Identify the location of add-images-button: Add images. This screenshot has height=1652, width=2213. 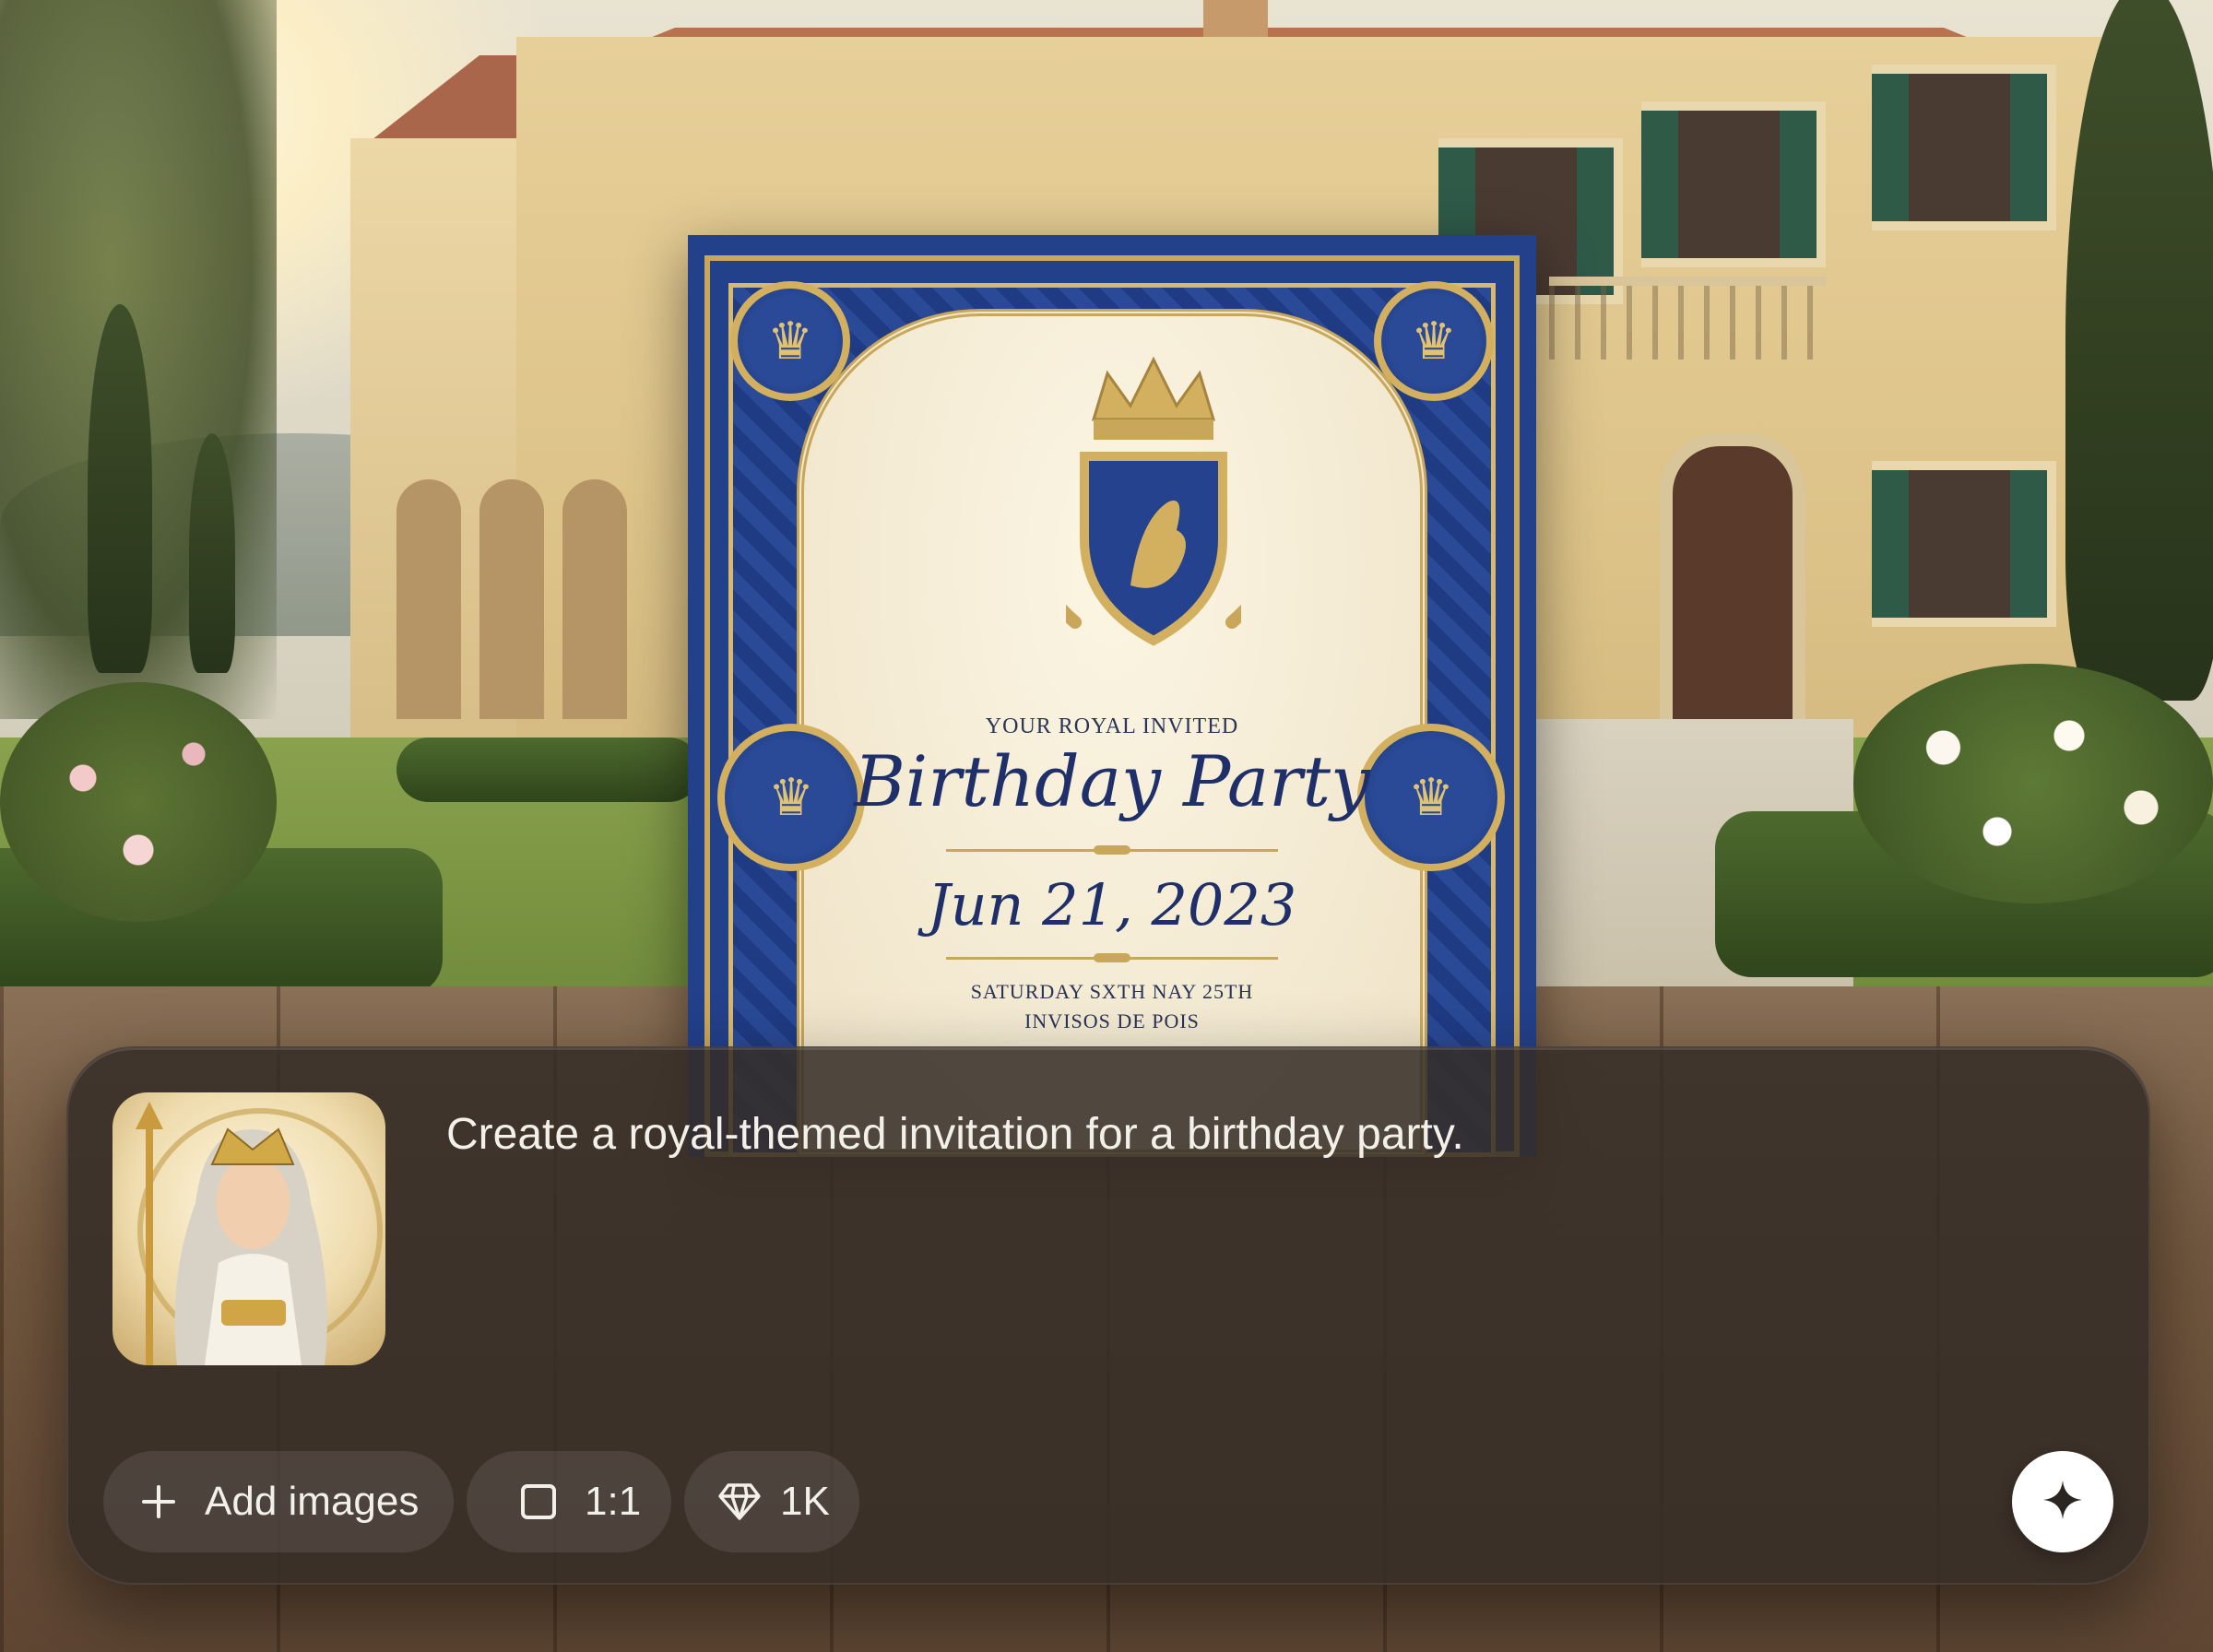
(278, 1501).